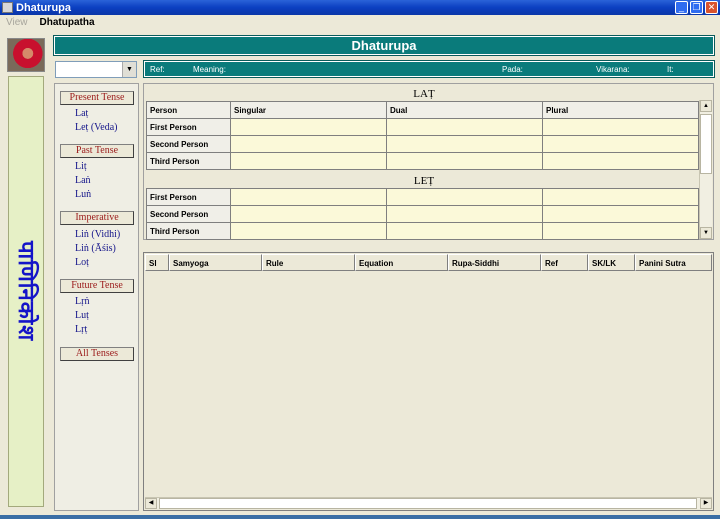  What do you see at coordinates (512, 69) in the screenshot?
I see `pada-label: Pada:` at bounding box center [512, 69].